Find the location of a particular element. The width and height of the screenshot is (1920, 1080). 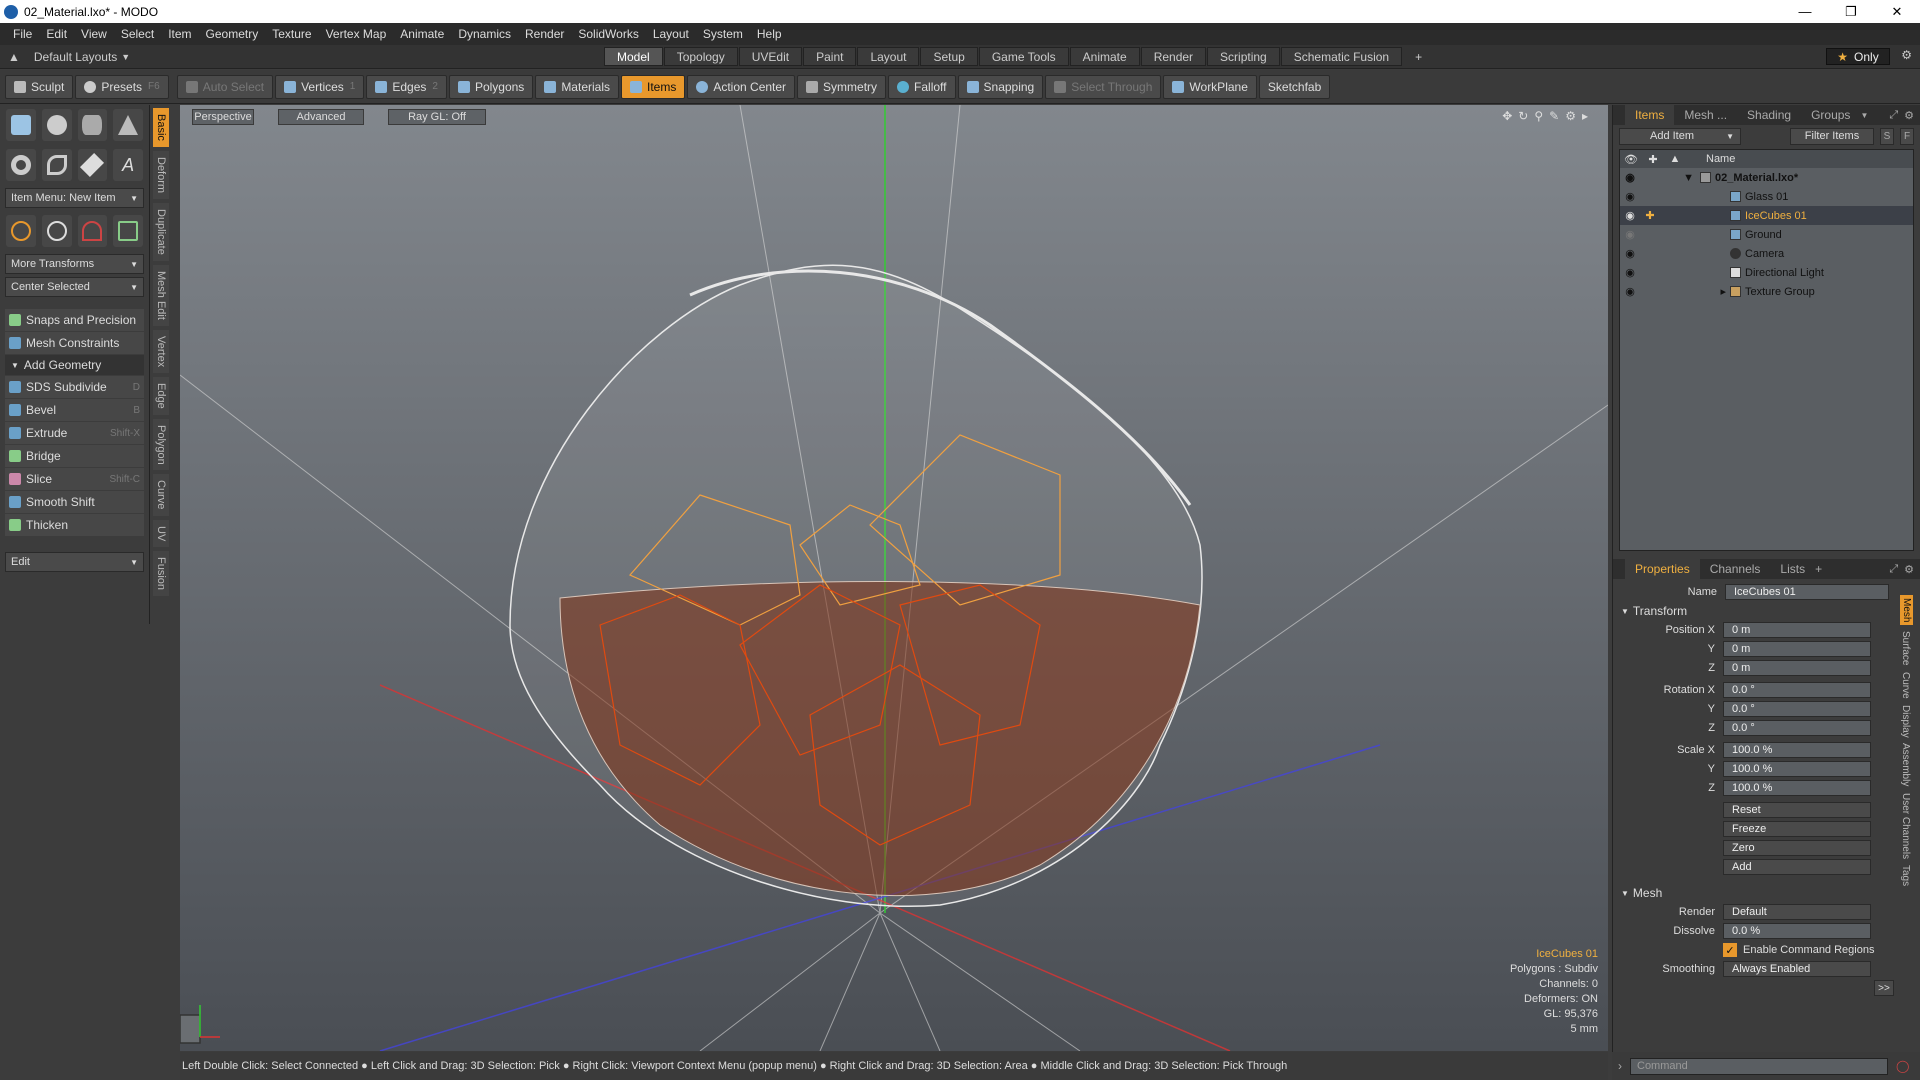

vtab-user-channels: User Channels is located at coordinates (1905, 826).